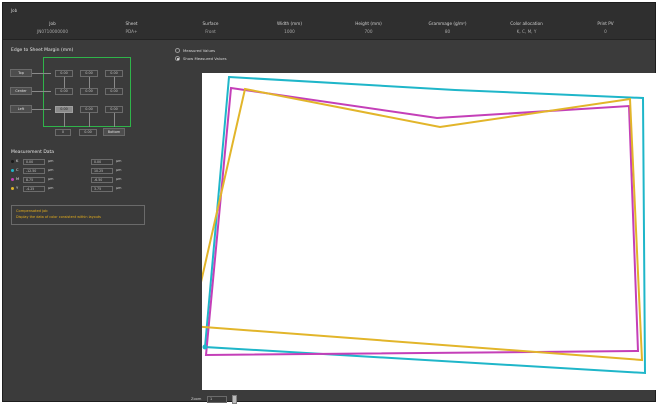 The image size is (659, 405). Describe the element at coordinates (34, 171) in the screenshot. I see `measurement-value-1: -12.50` at that location.